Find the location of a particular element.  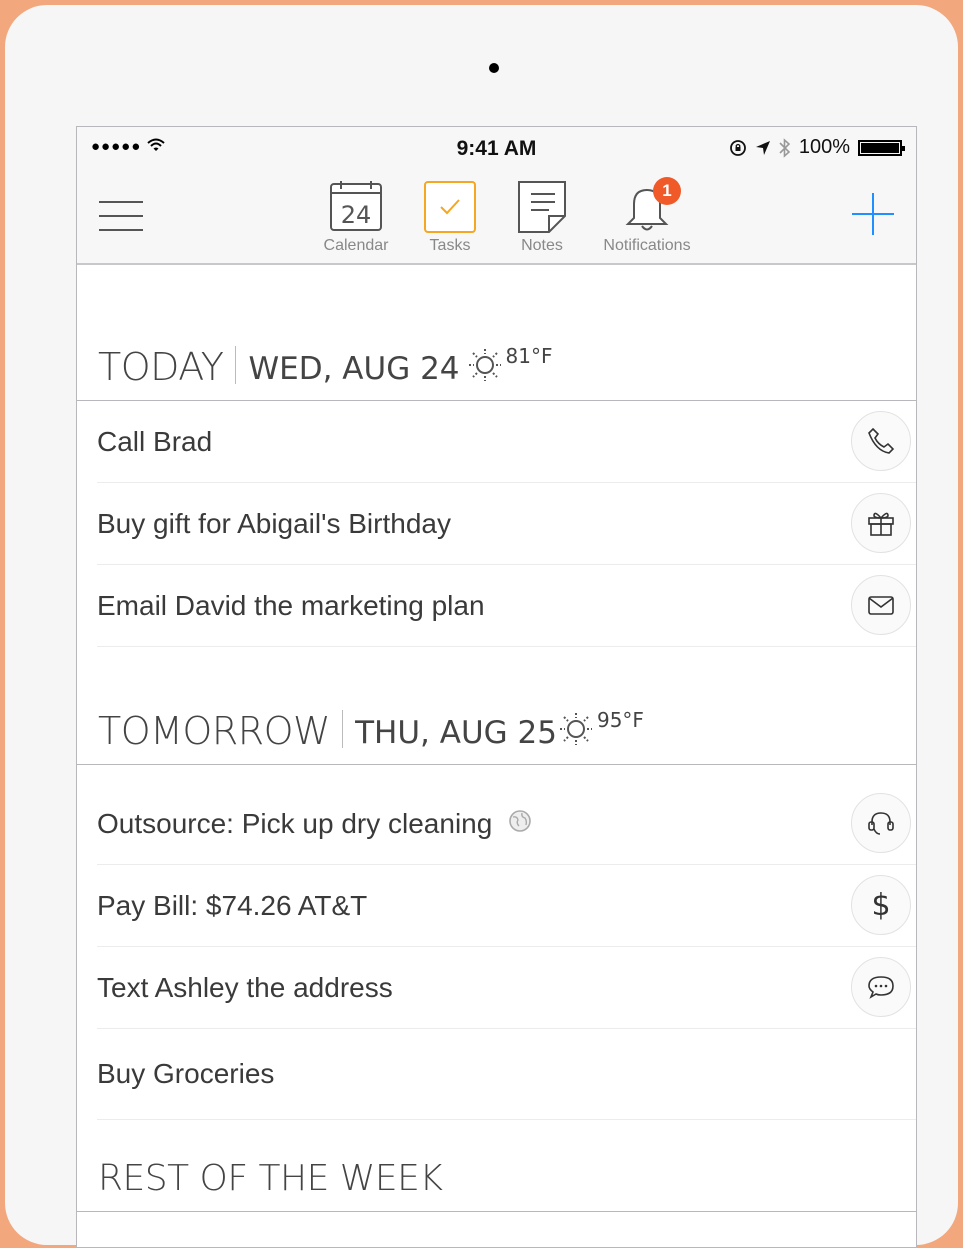

note-icon is located at coordinates (542, 207).